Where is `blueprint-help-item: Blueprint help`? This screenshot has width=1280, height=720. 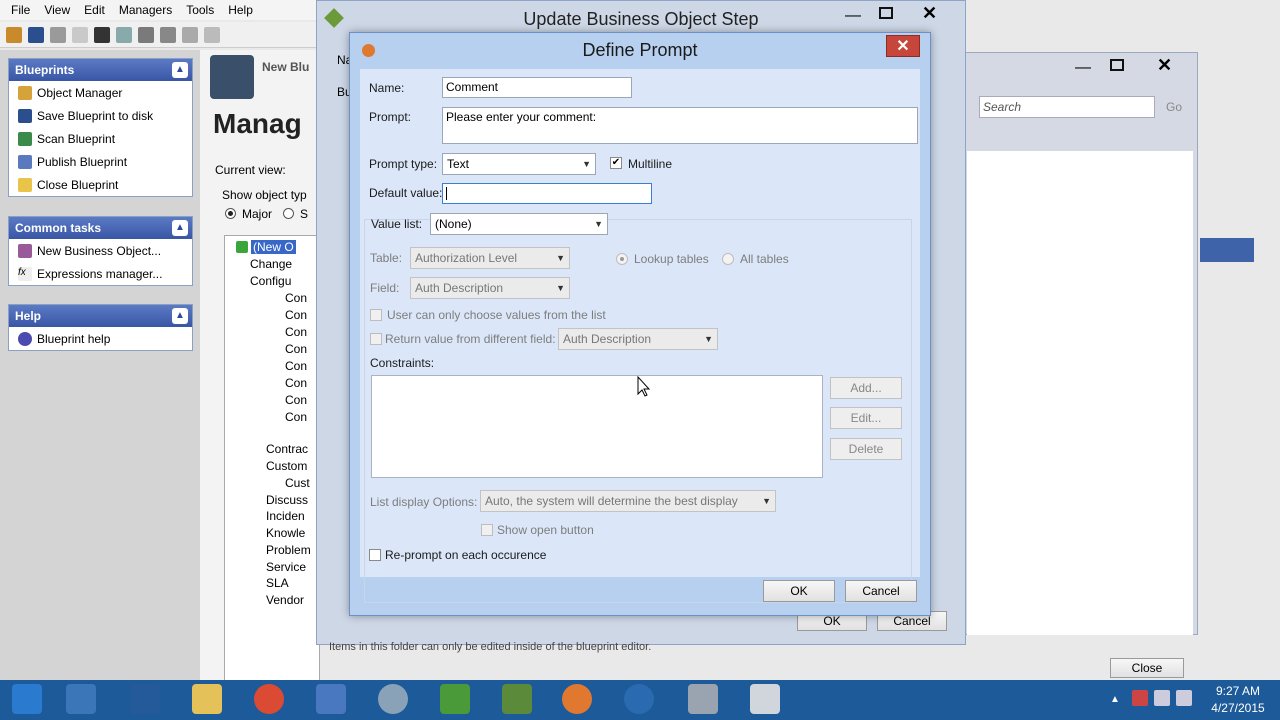
blueprint-help-item: Blueprint help is located at coordinates (100, 338).